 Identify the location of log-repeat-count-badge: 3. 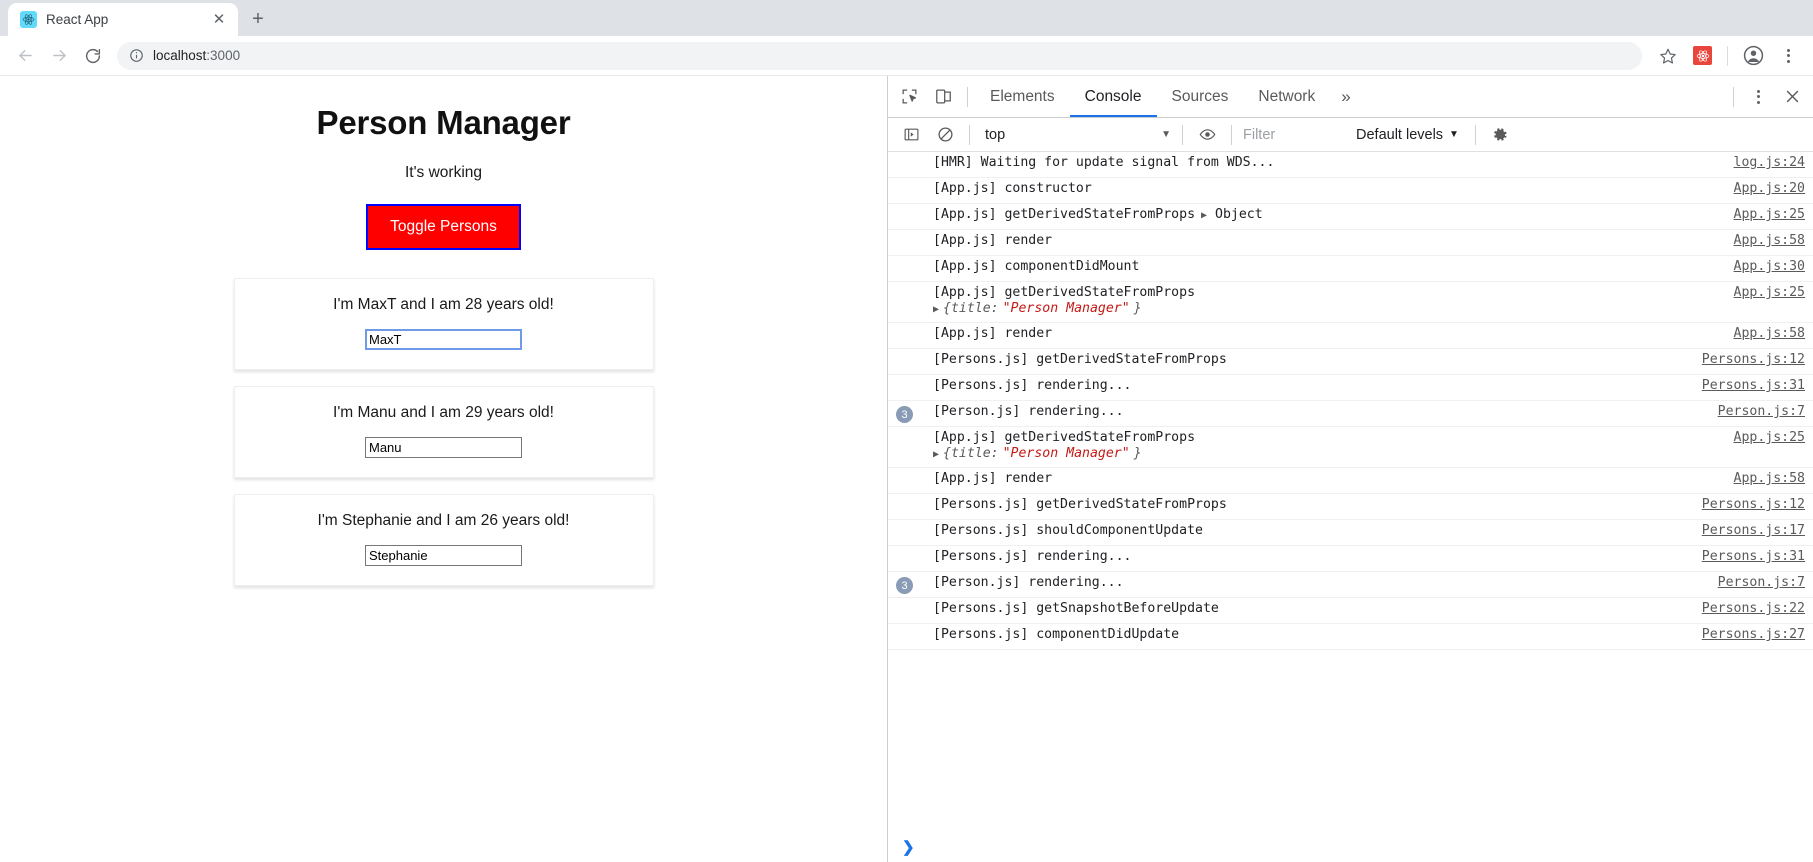
(904, 414).